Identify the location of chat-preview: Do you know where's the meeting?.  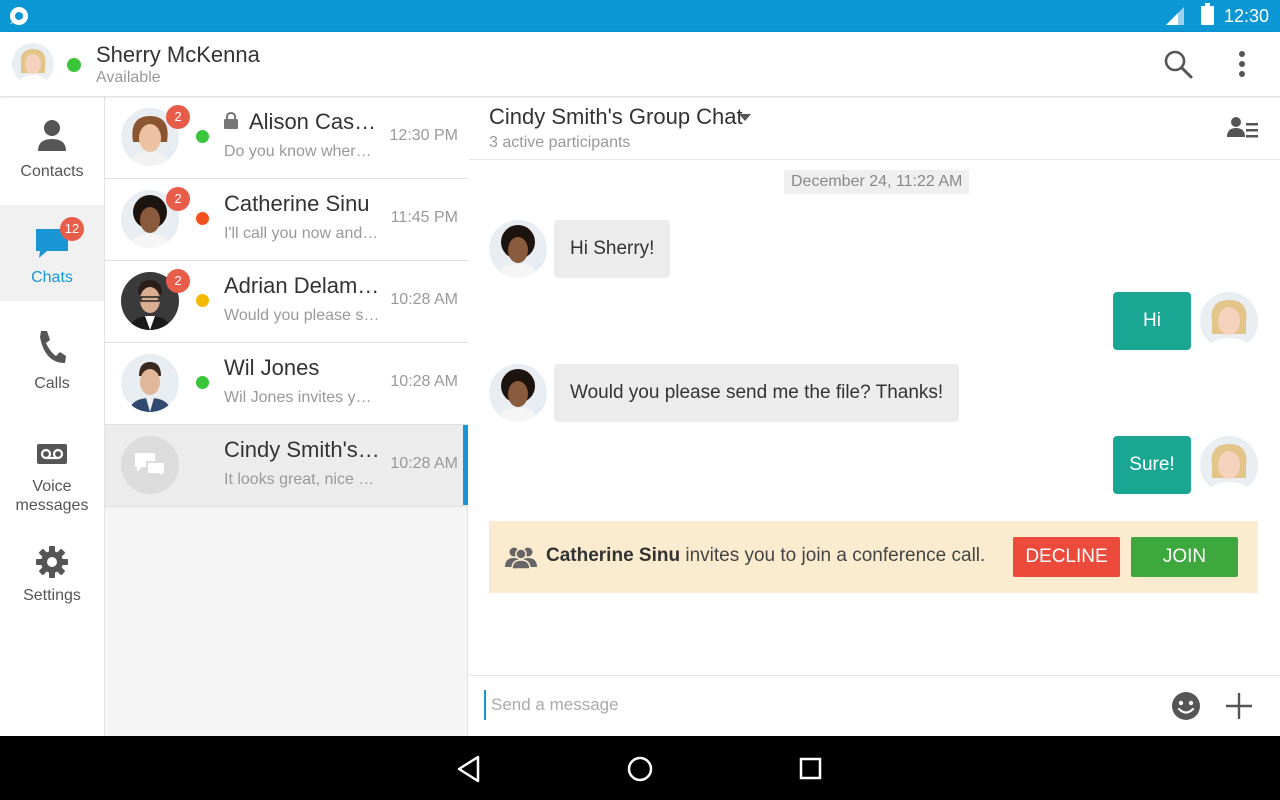
(302, 151).